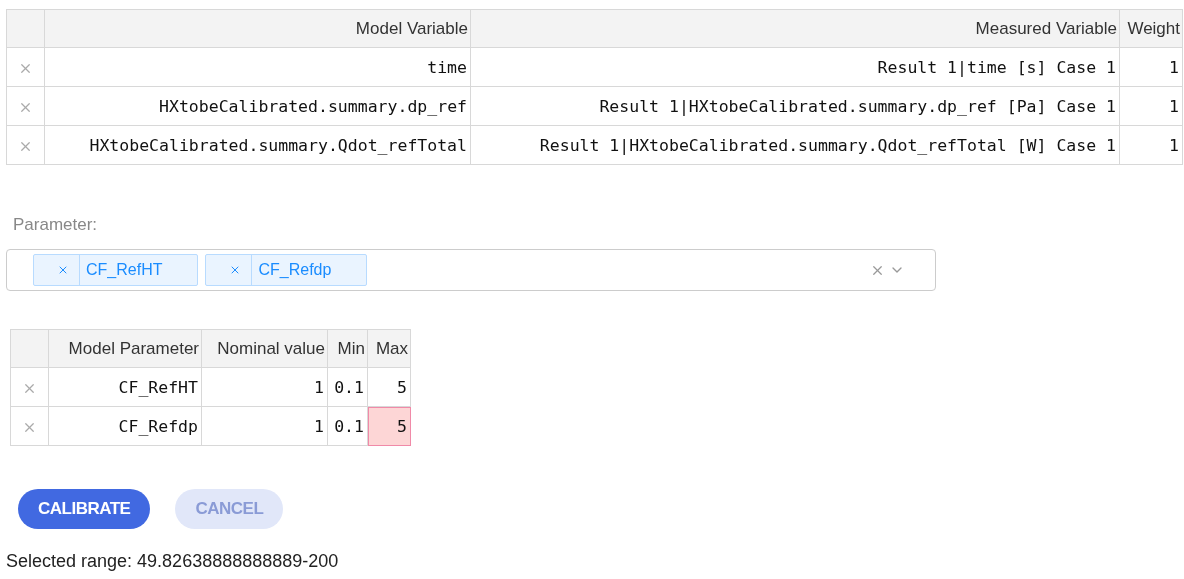  What do you see at coordinates (257, 145) in the screenshot?
I see `table-cell: HXtobeCalibrated.summary.Qdot_refTotal` at bounding box center [257, 145].